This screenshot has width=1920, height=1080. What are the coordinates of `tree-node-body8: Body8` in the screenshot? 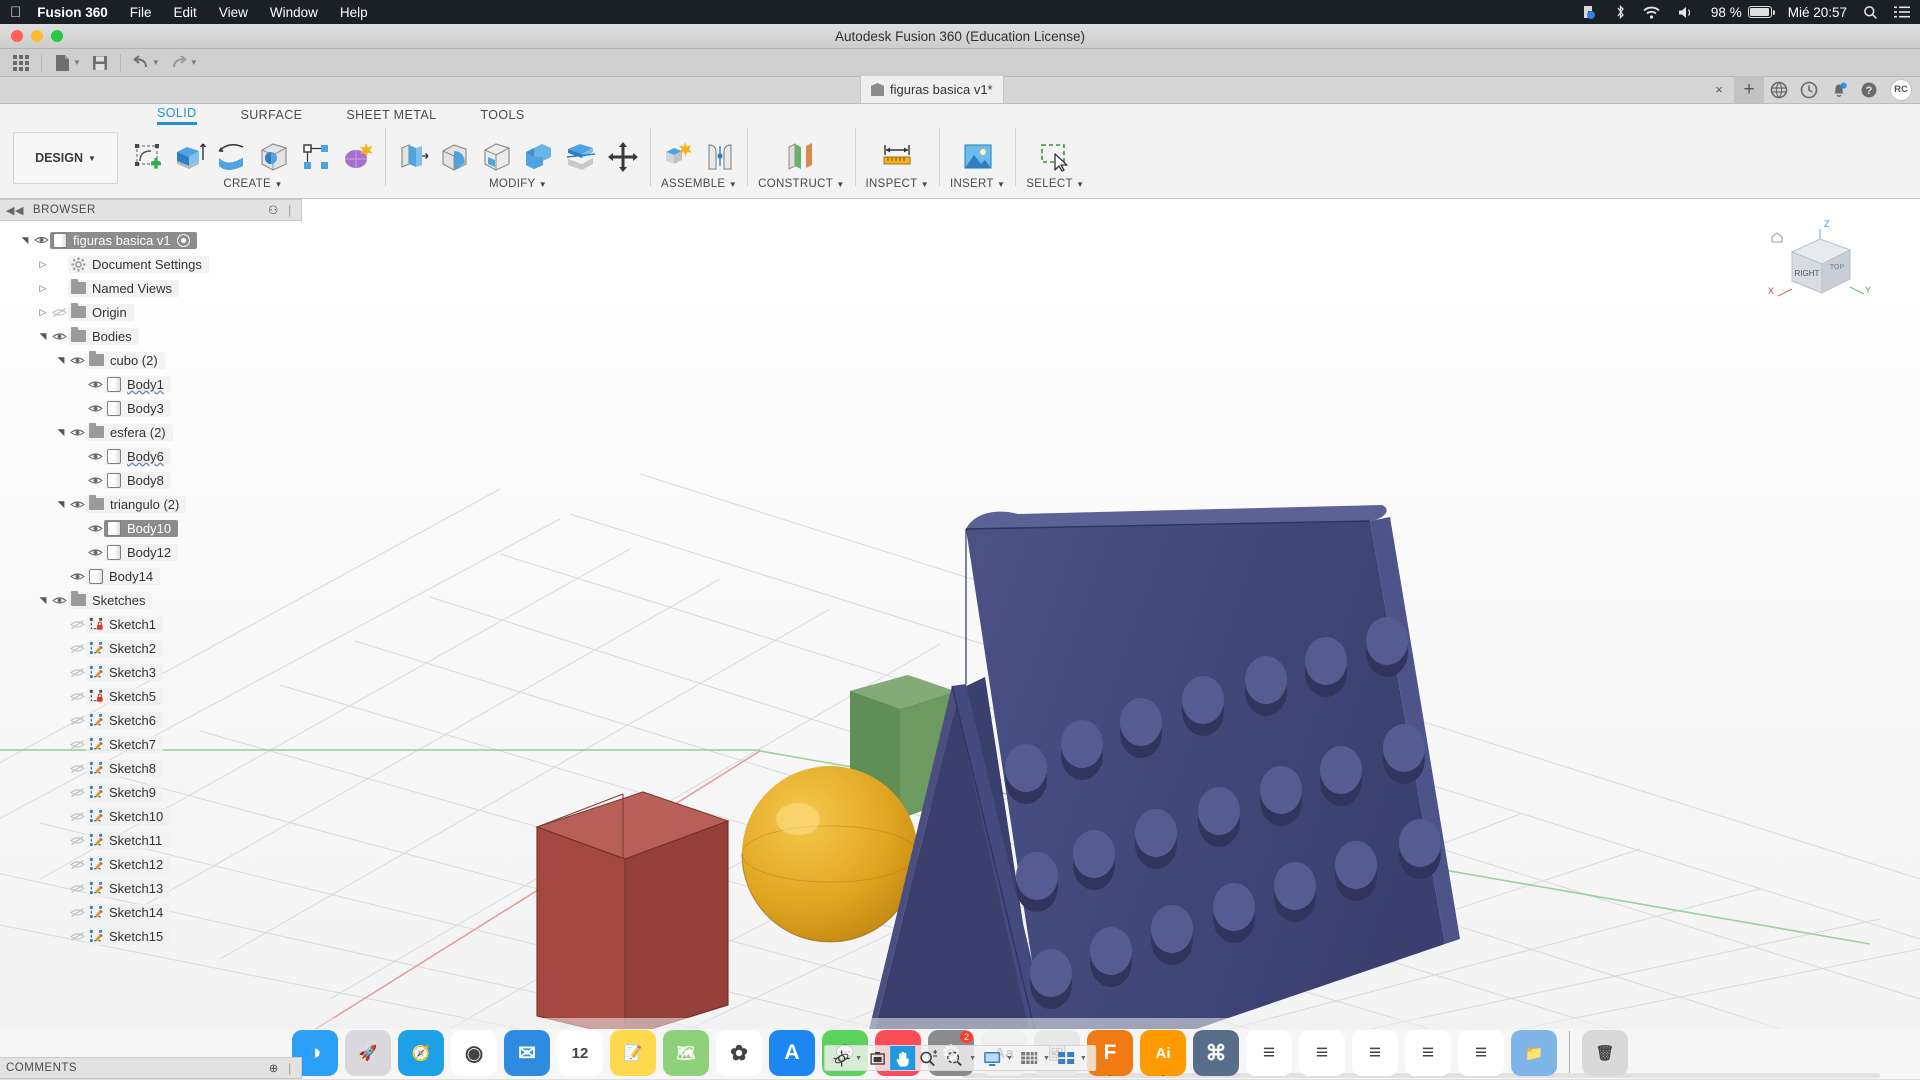 It's located at (151, 480).